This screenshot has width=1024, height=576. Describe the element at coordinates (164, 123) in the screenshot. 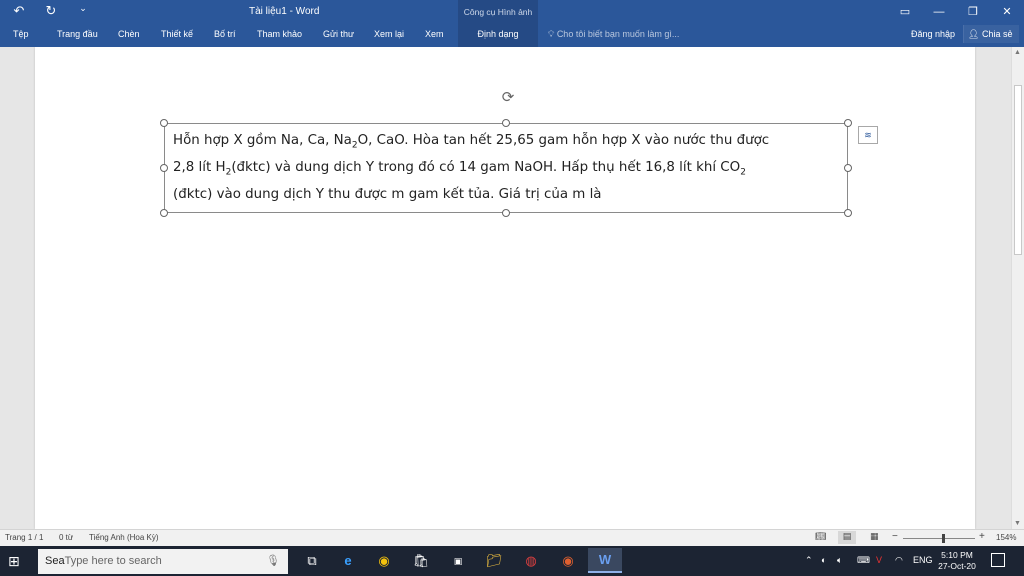

I see `resize-handle-top-left` at that location.